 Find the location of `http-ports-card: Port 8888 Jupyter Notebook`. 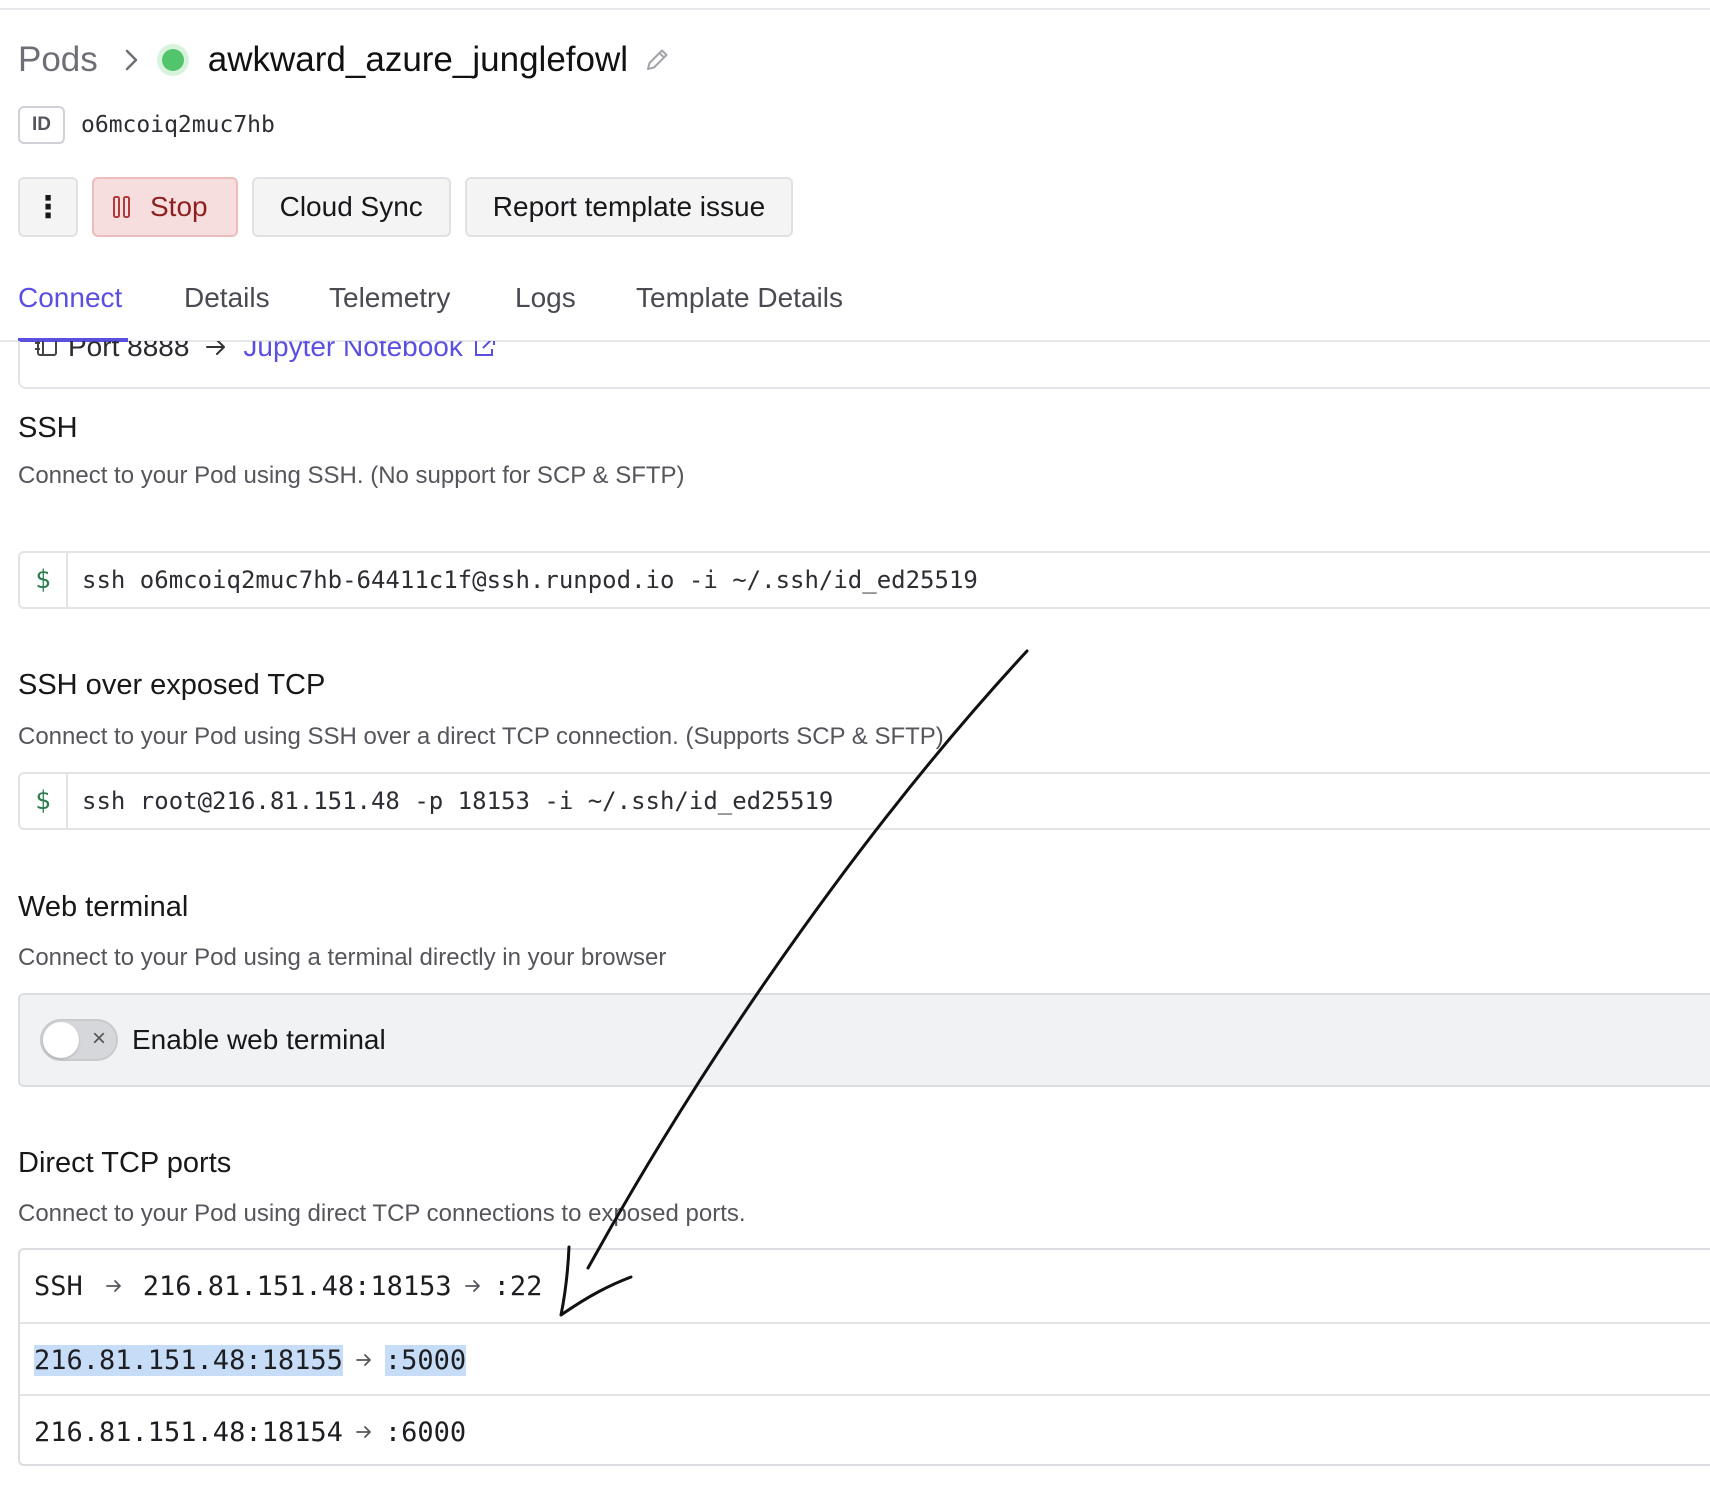

http-ports-card: Port 8888 Jupyter Notebook is located at coordinates (864, 365).